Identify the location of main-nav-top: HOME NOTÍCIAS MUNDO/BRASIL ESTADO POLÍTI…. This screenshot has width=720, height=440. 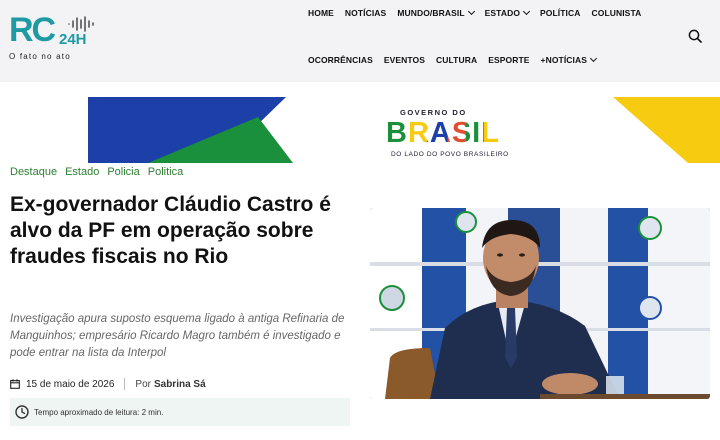
(480, 13).